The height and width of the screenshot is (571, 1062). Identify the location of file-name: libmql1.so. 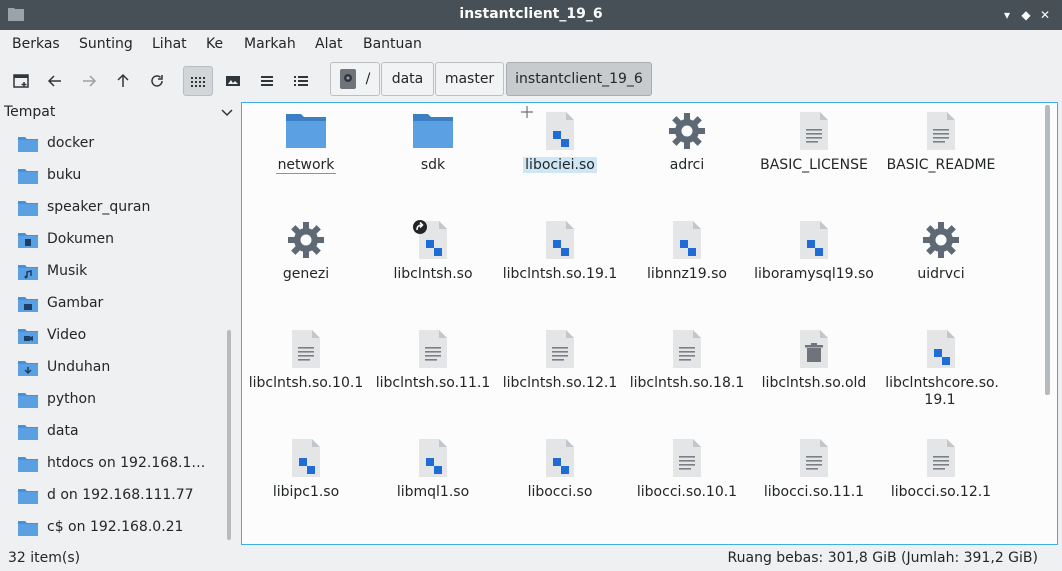
(433, 492).